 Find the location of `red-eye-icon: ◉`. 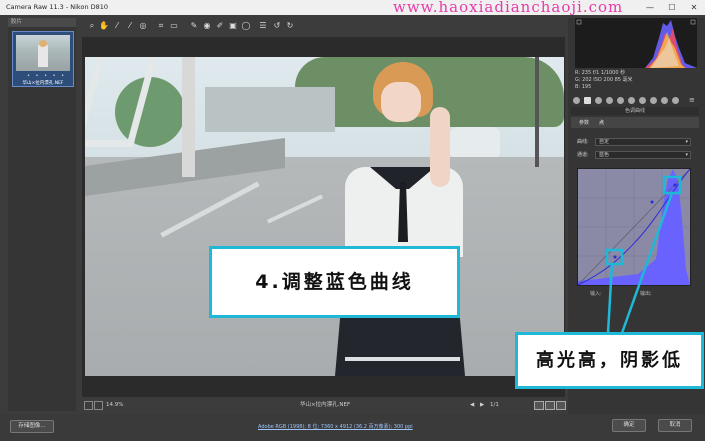

red-eye-icon: ◉ is located at coordinates (207, 26).